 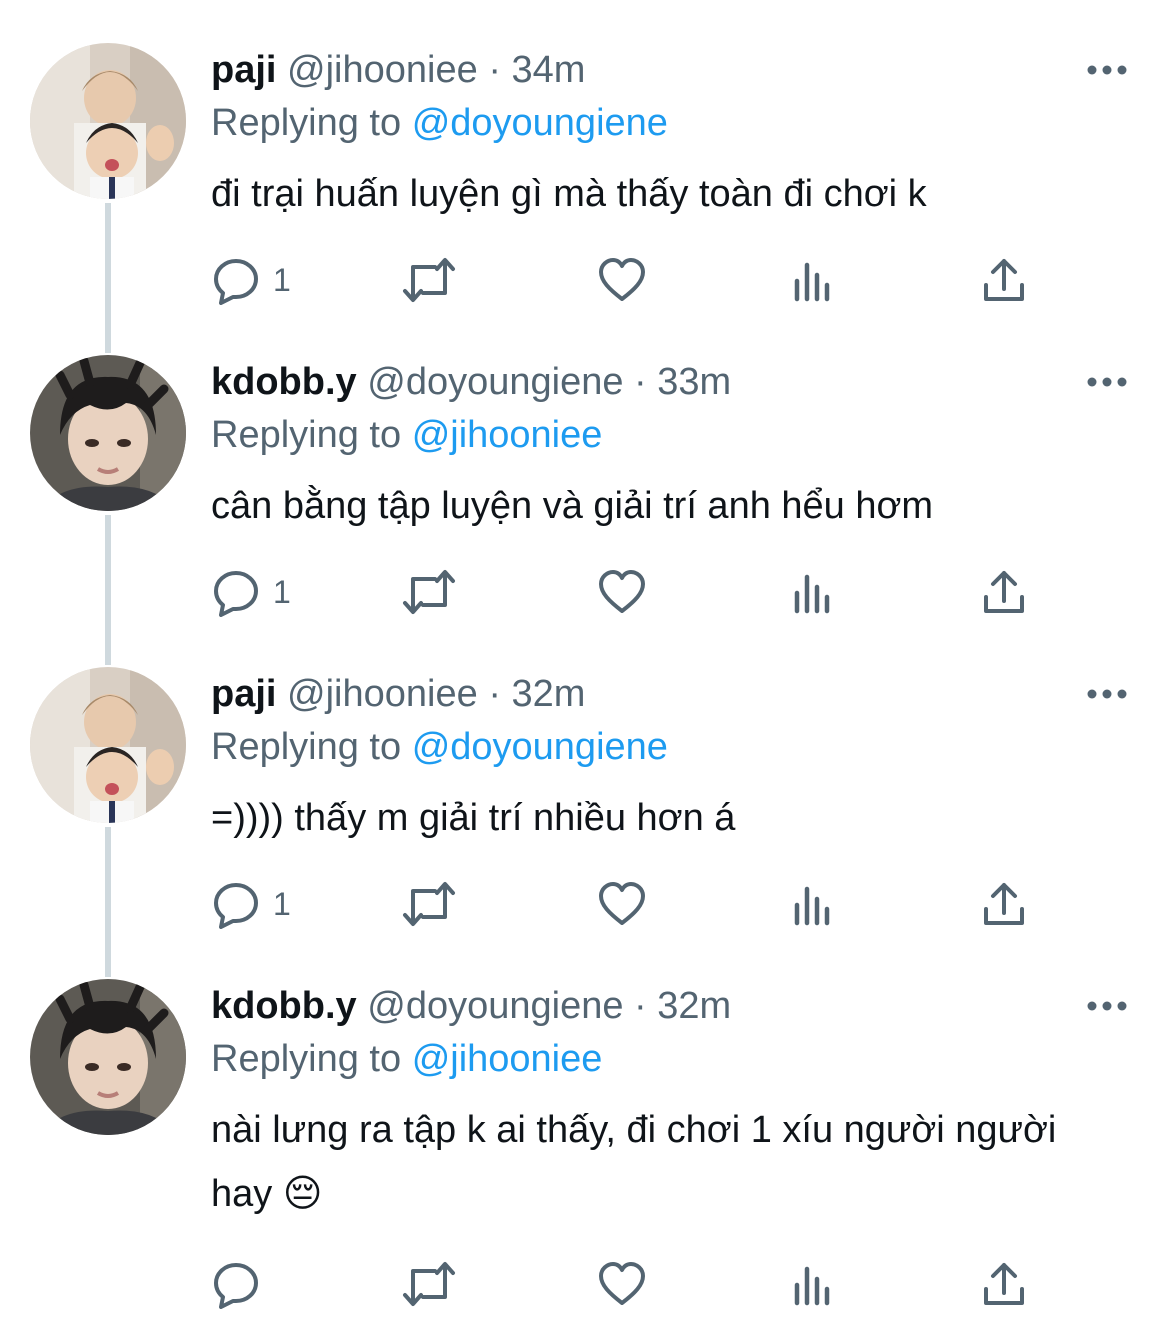 I want to click on tweet-header: paji @jihooniee · 32m, so click(x=398, y=694).